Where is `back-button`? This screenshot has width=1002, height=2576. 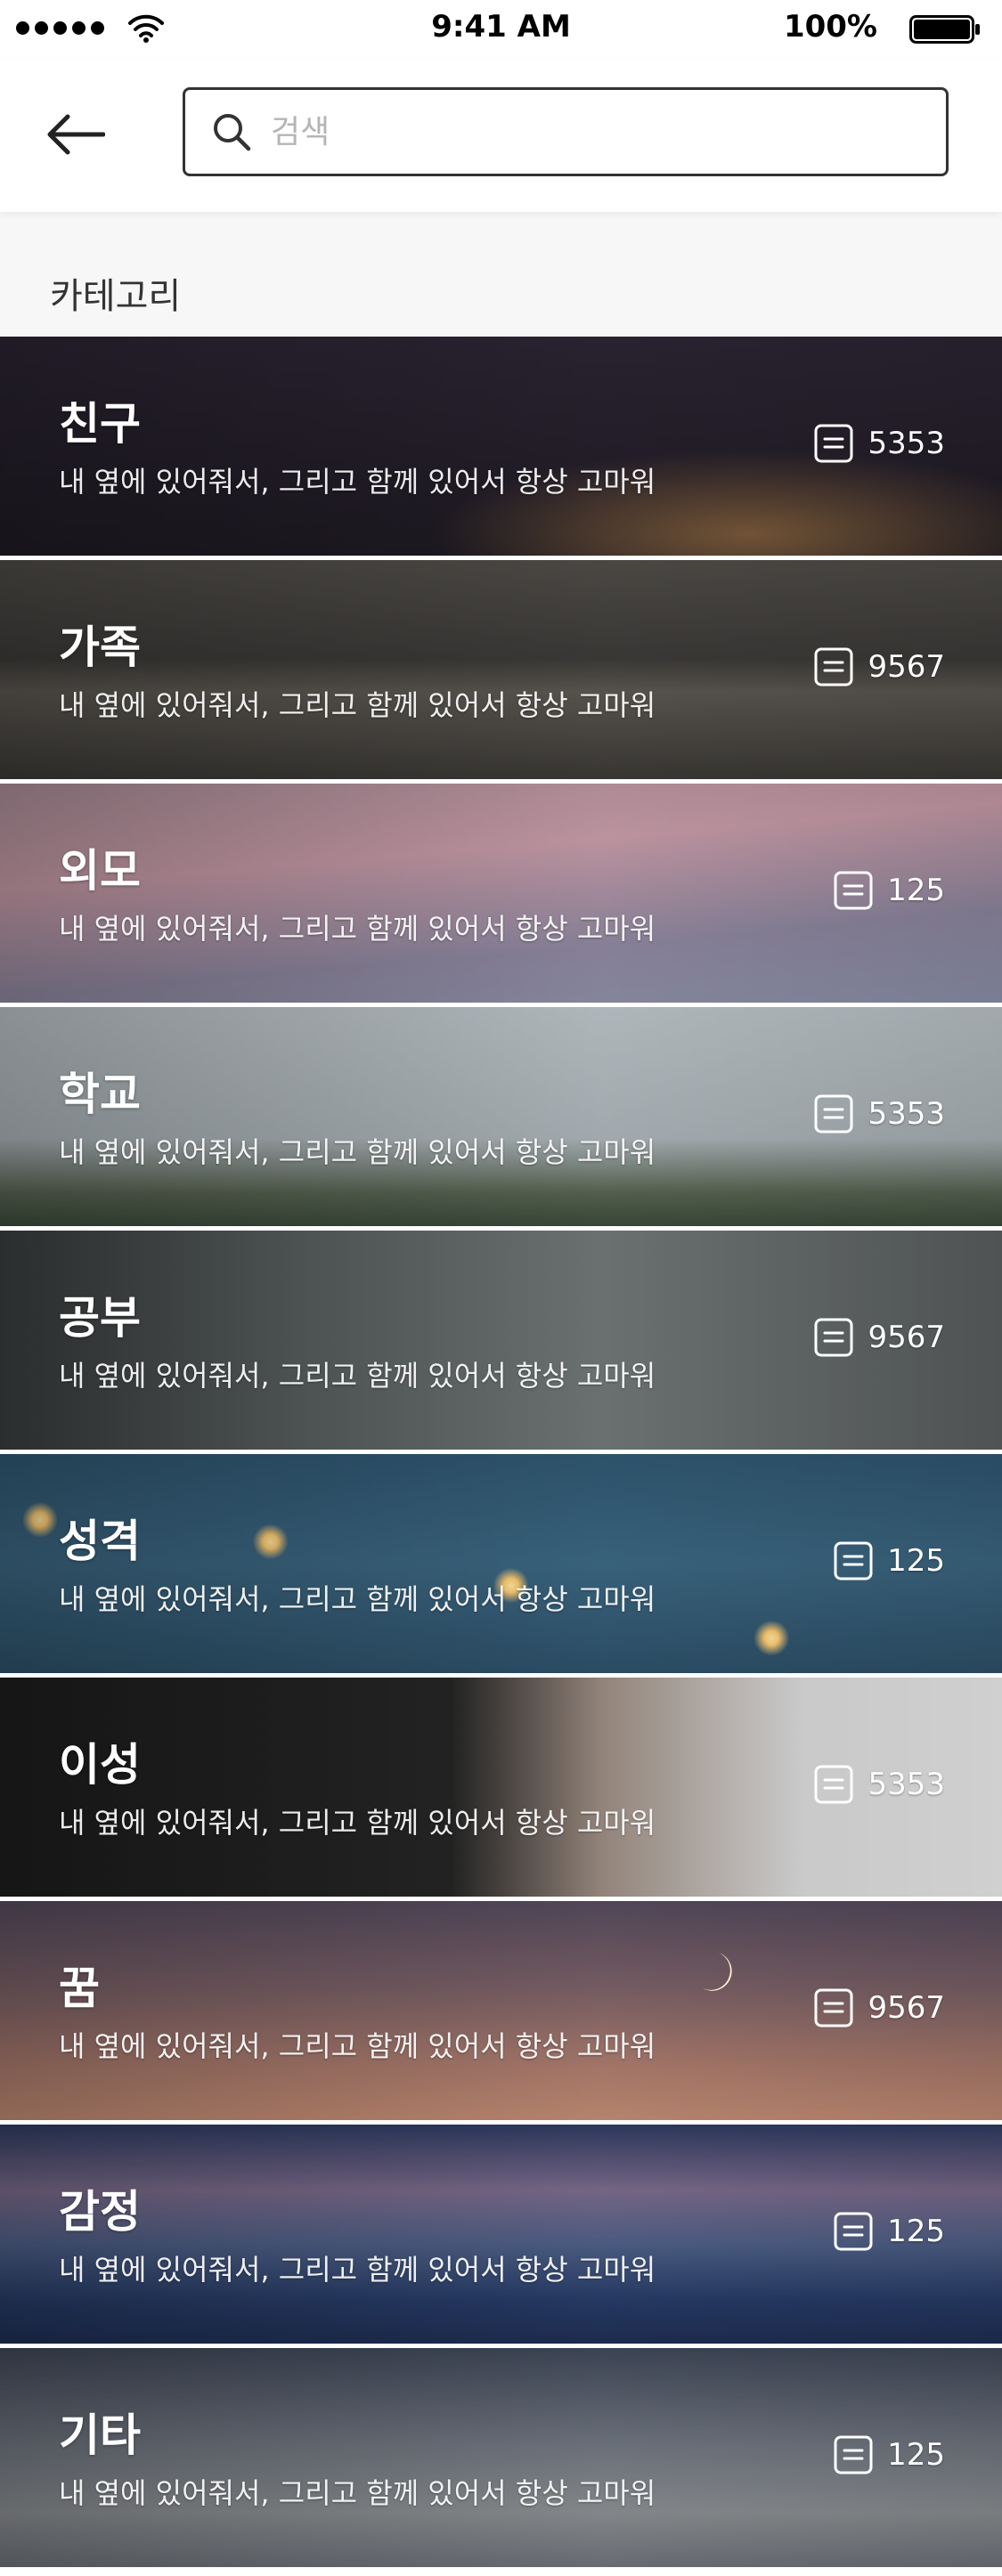 back-button is located at coordinates (76, 134).